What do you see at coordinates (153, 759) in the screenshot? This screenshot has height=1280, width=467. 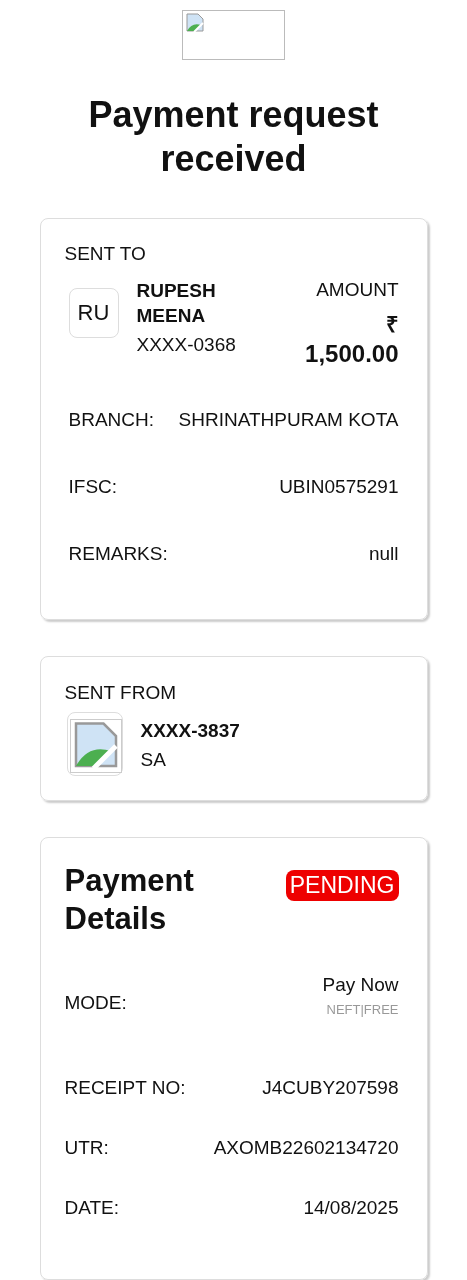 I see `sender-name: SA` at bounding box center [153, 759].